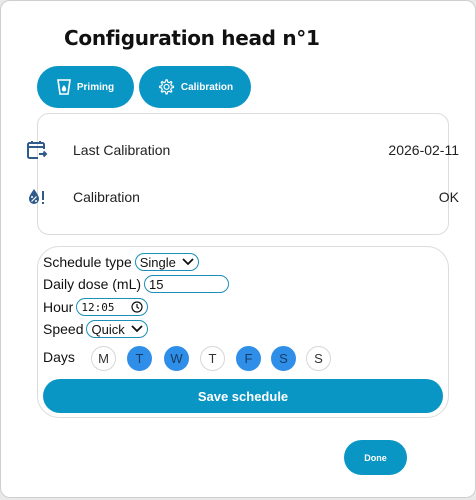 The width and height of the screenshot is (476, 500). I want to click on daily-dose-field: Daily dose (mL) 15, so click(136, 284).